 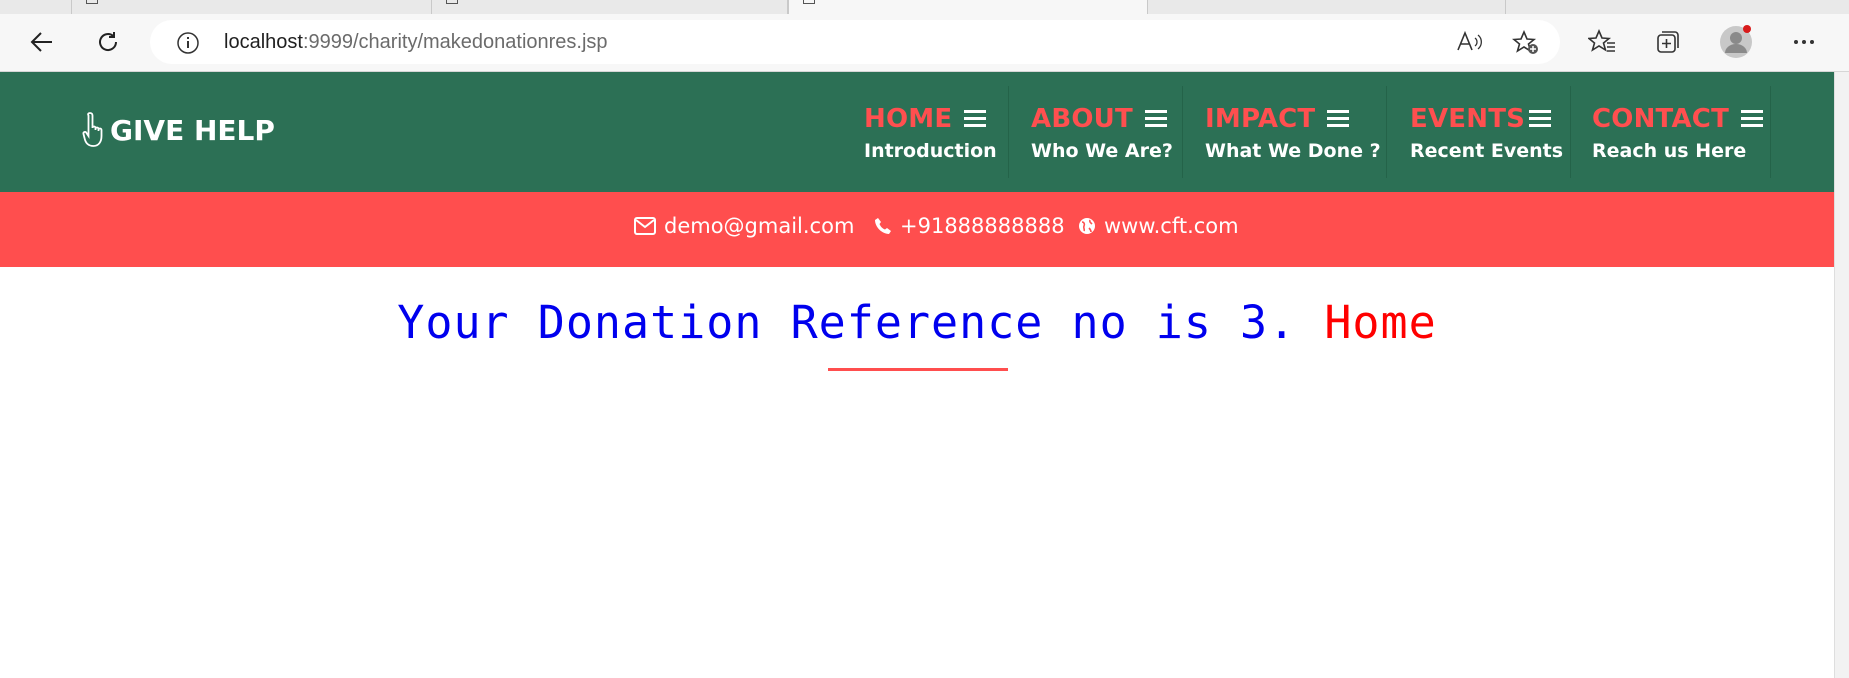 I want to click on donation-confirmation: Your Donation Reference no is 3. Home, so click(x=917, y=322).